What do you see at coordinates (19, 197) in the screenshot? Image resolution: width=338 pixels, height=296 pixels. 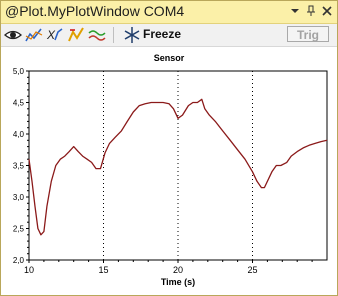 I see `y-tick-label: 3,0` at bounding box center [19, 197].